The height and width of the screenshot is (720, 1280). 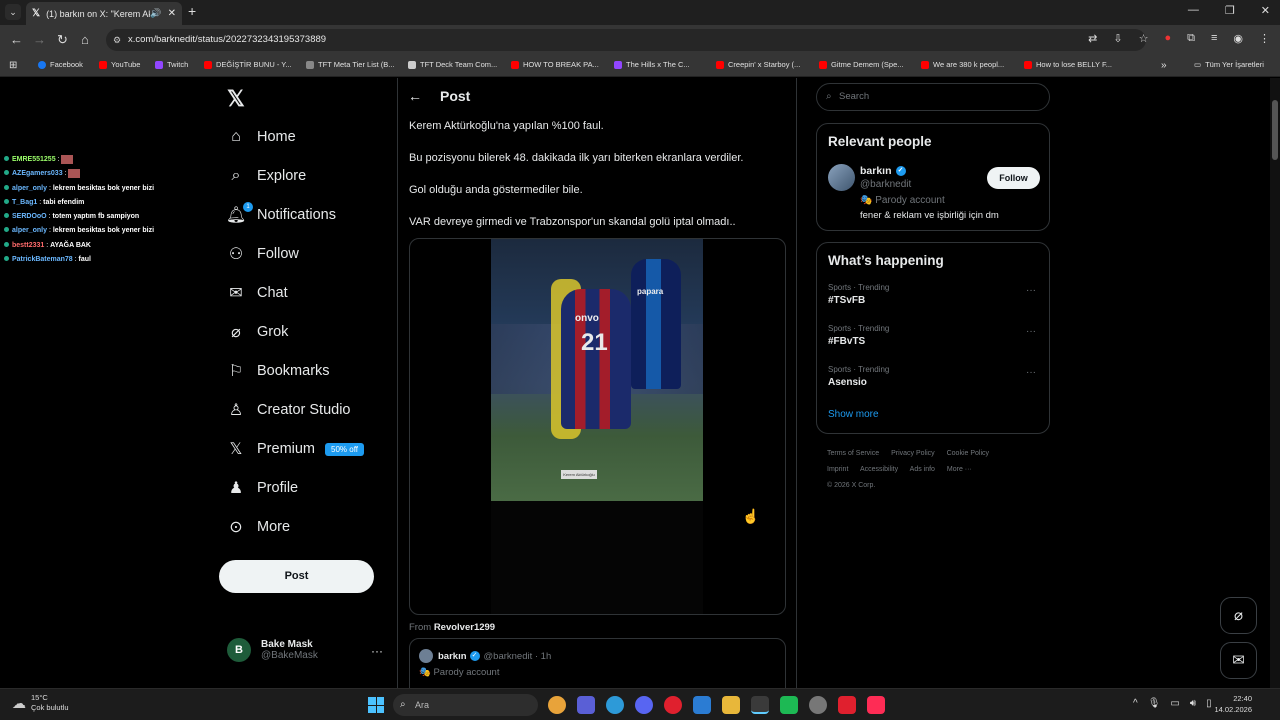 I want to click on show-more-link: Show more, so click(x=853, y=414).